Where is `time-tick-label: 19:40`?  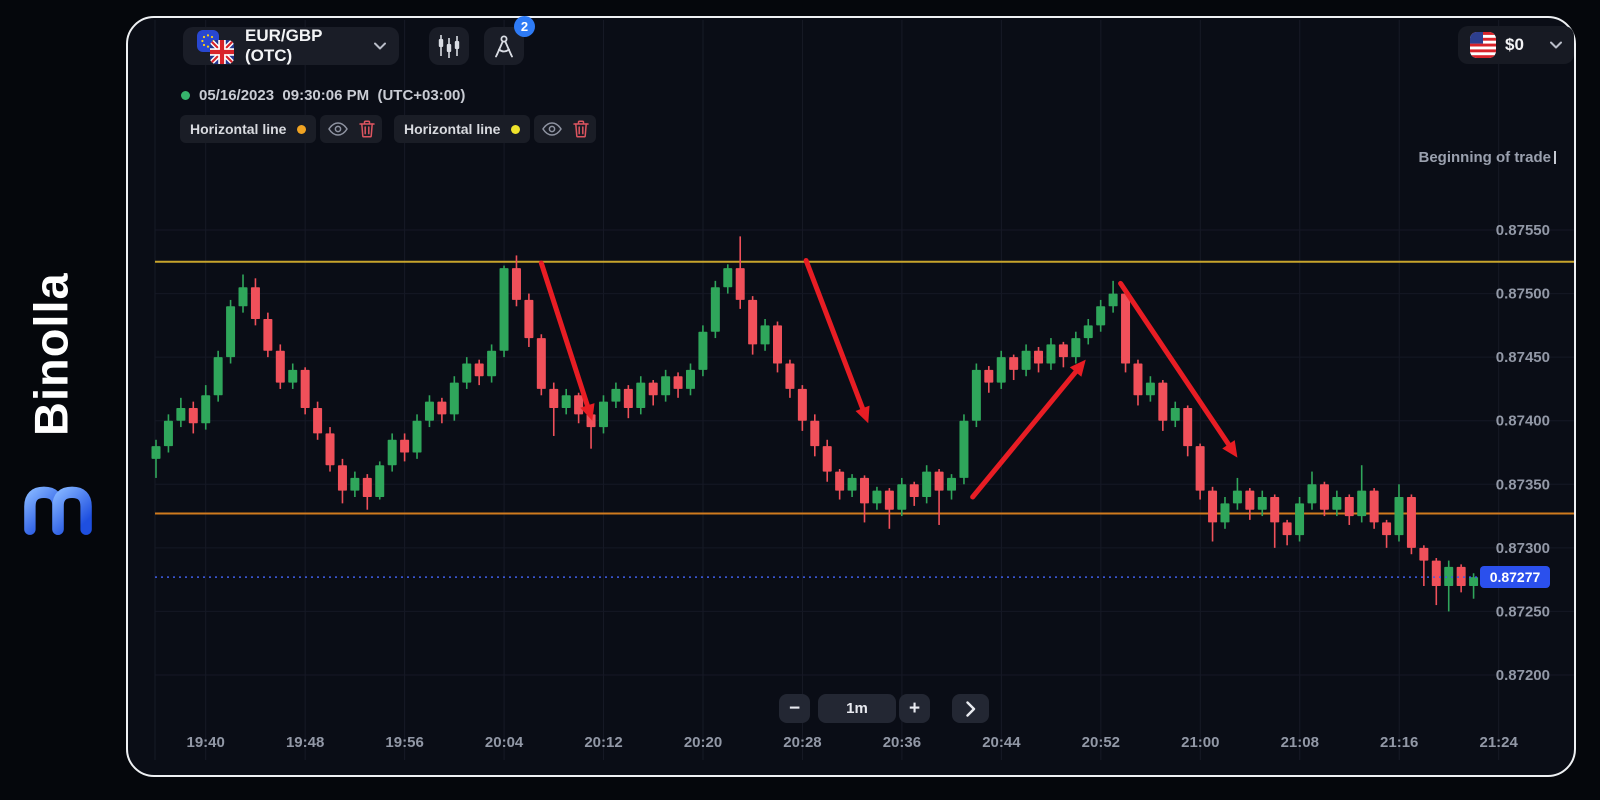
time-tick-label: 19:40 is located at coordinates (206, 742).